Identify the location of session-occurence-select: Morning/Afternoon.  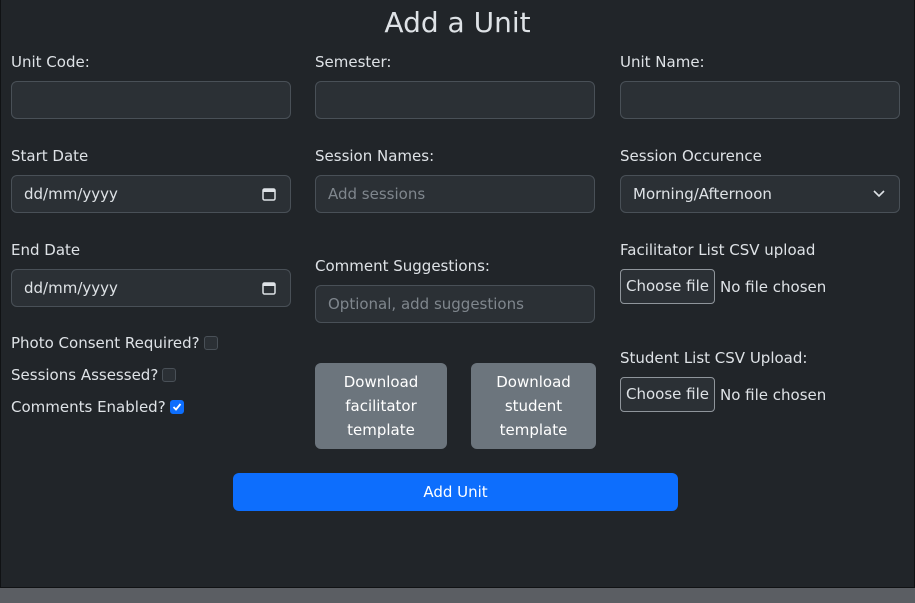
(760, 194).